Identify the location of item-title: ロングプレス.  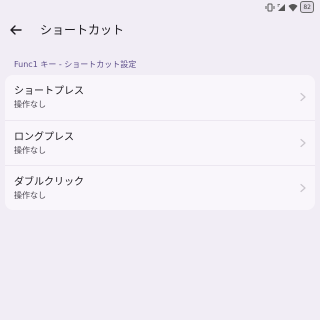
(44, 137).